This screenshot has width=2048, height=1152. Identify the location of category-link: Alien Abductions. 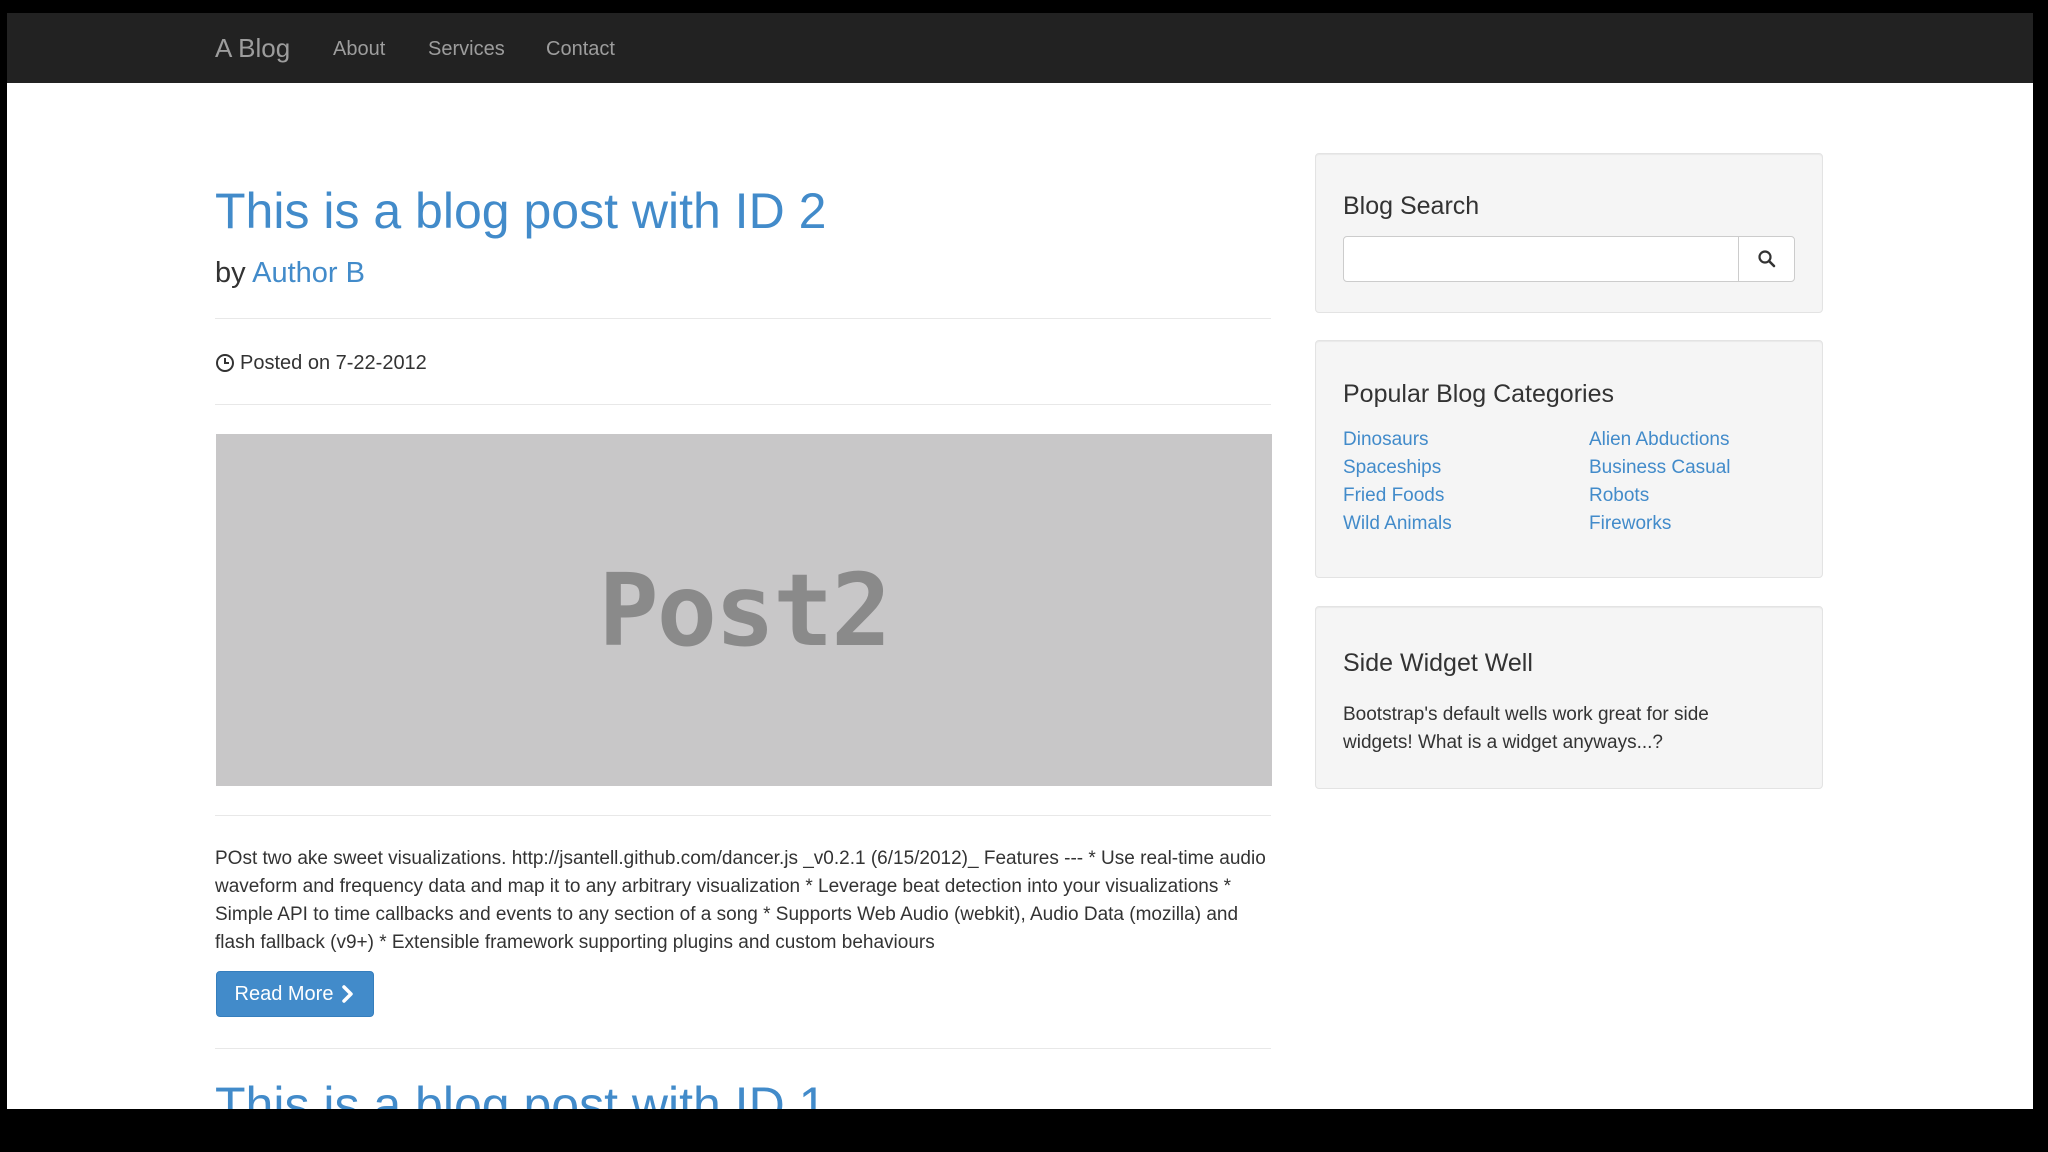
(1660, 440).